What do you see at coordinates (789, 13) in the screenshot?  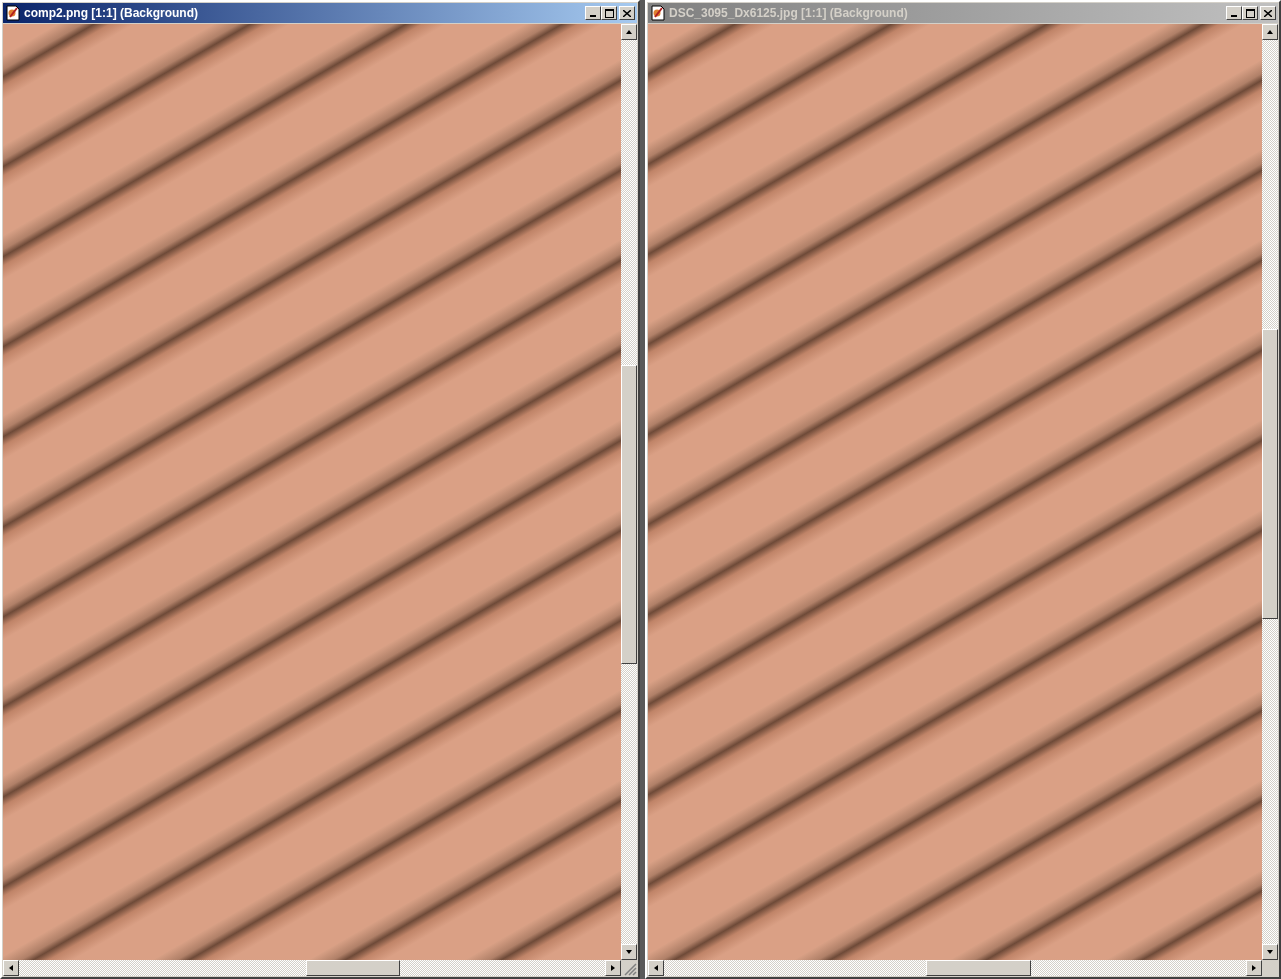 I see `window-title: DSC_3095_Dx6125.jpg [1:1] (Background)` at bounding box center [789, 13].